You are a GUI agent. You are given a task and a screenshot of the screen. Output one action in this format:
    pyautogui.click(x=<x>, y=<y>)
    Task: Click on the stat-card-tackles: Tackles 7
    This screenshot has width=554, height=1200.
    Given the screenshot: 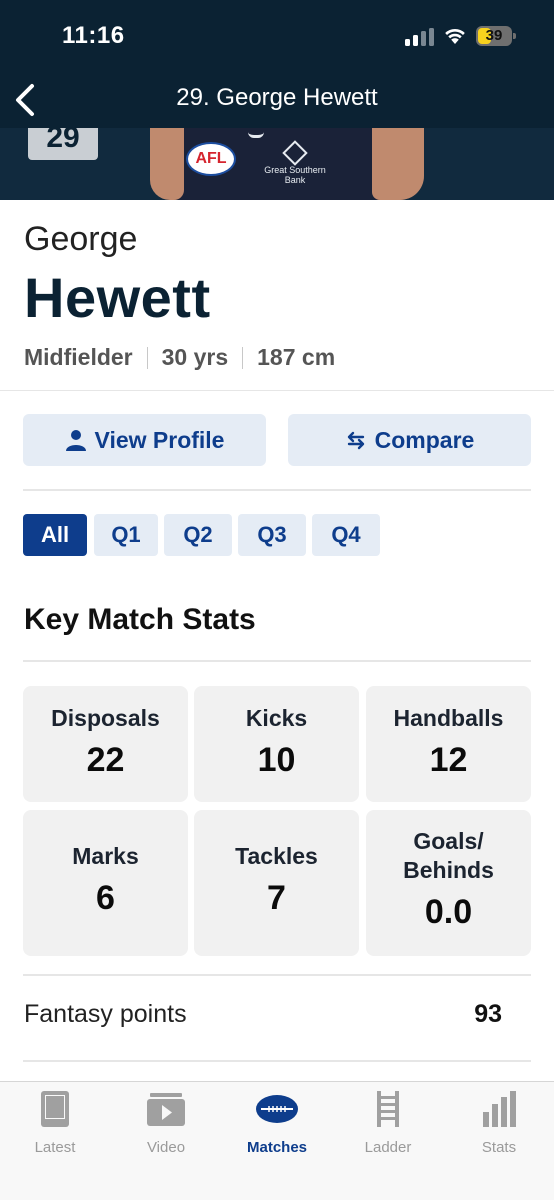 What is the action you would take?
    pyautogui.click(x=276, y=883)
    